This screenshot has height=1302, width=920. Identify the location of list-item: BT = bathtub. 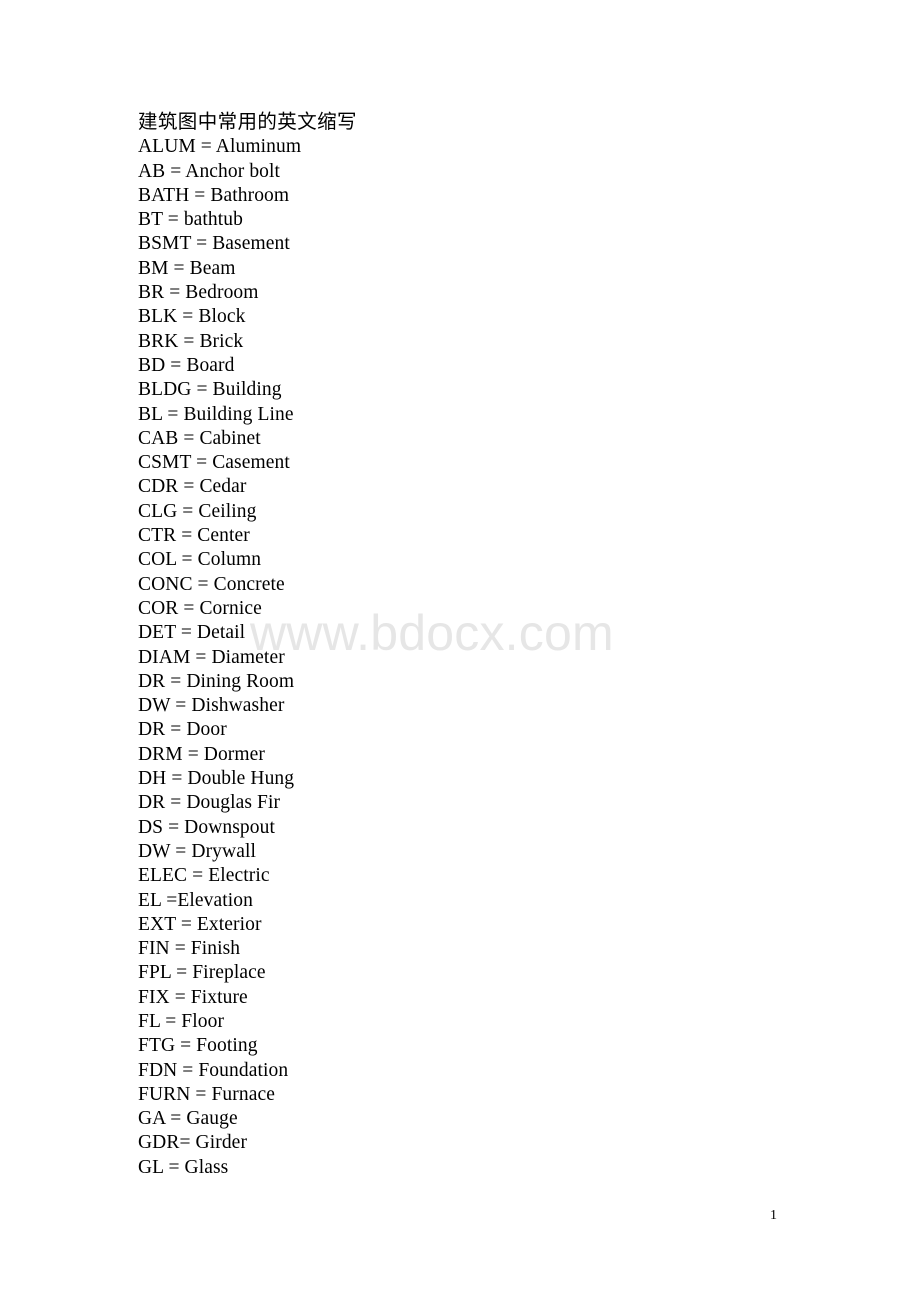
(191, 220).